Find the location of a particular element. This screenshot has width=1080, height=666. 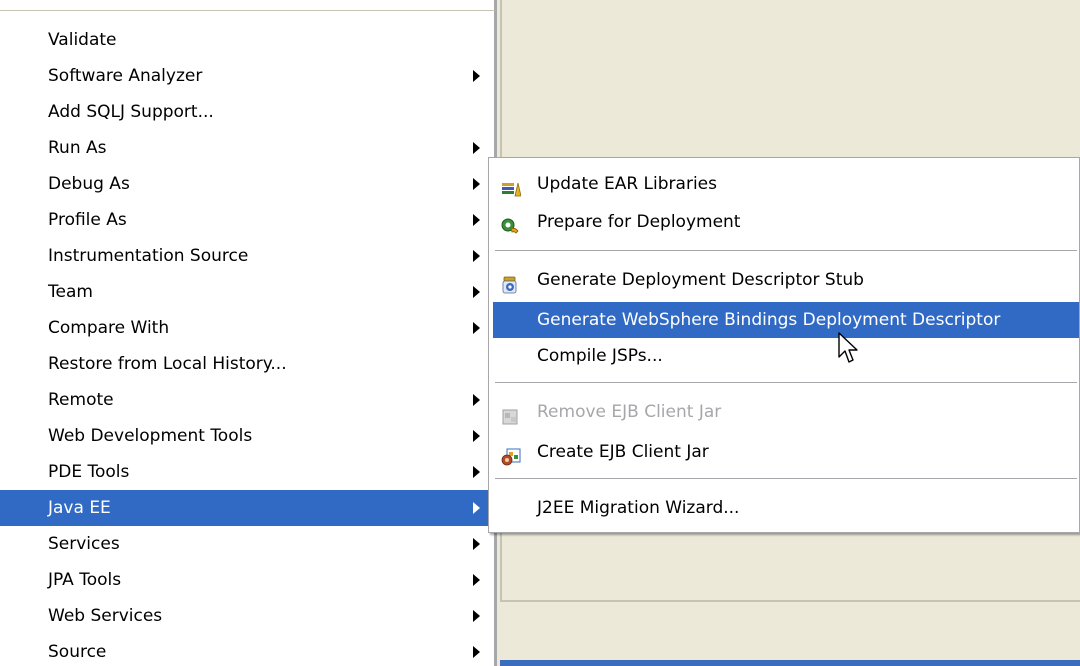

menu-item-label: Debug As is located at coordinates (89, 184).